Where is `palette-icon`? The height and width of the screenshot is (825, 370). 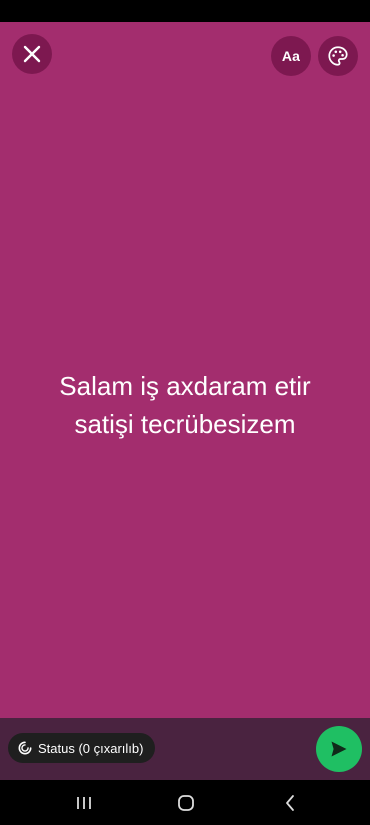
palette-icon is located at coordinates (338, 56).